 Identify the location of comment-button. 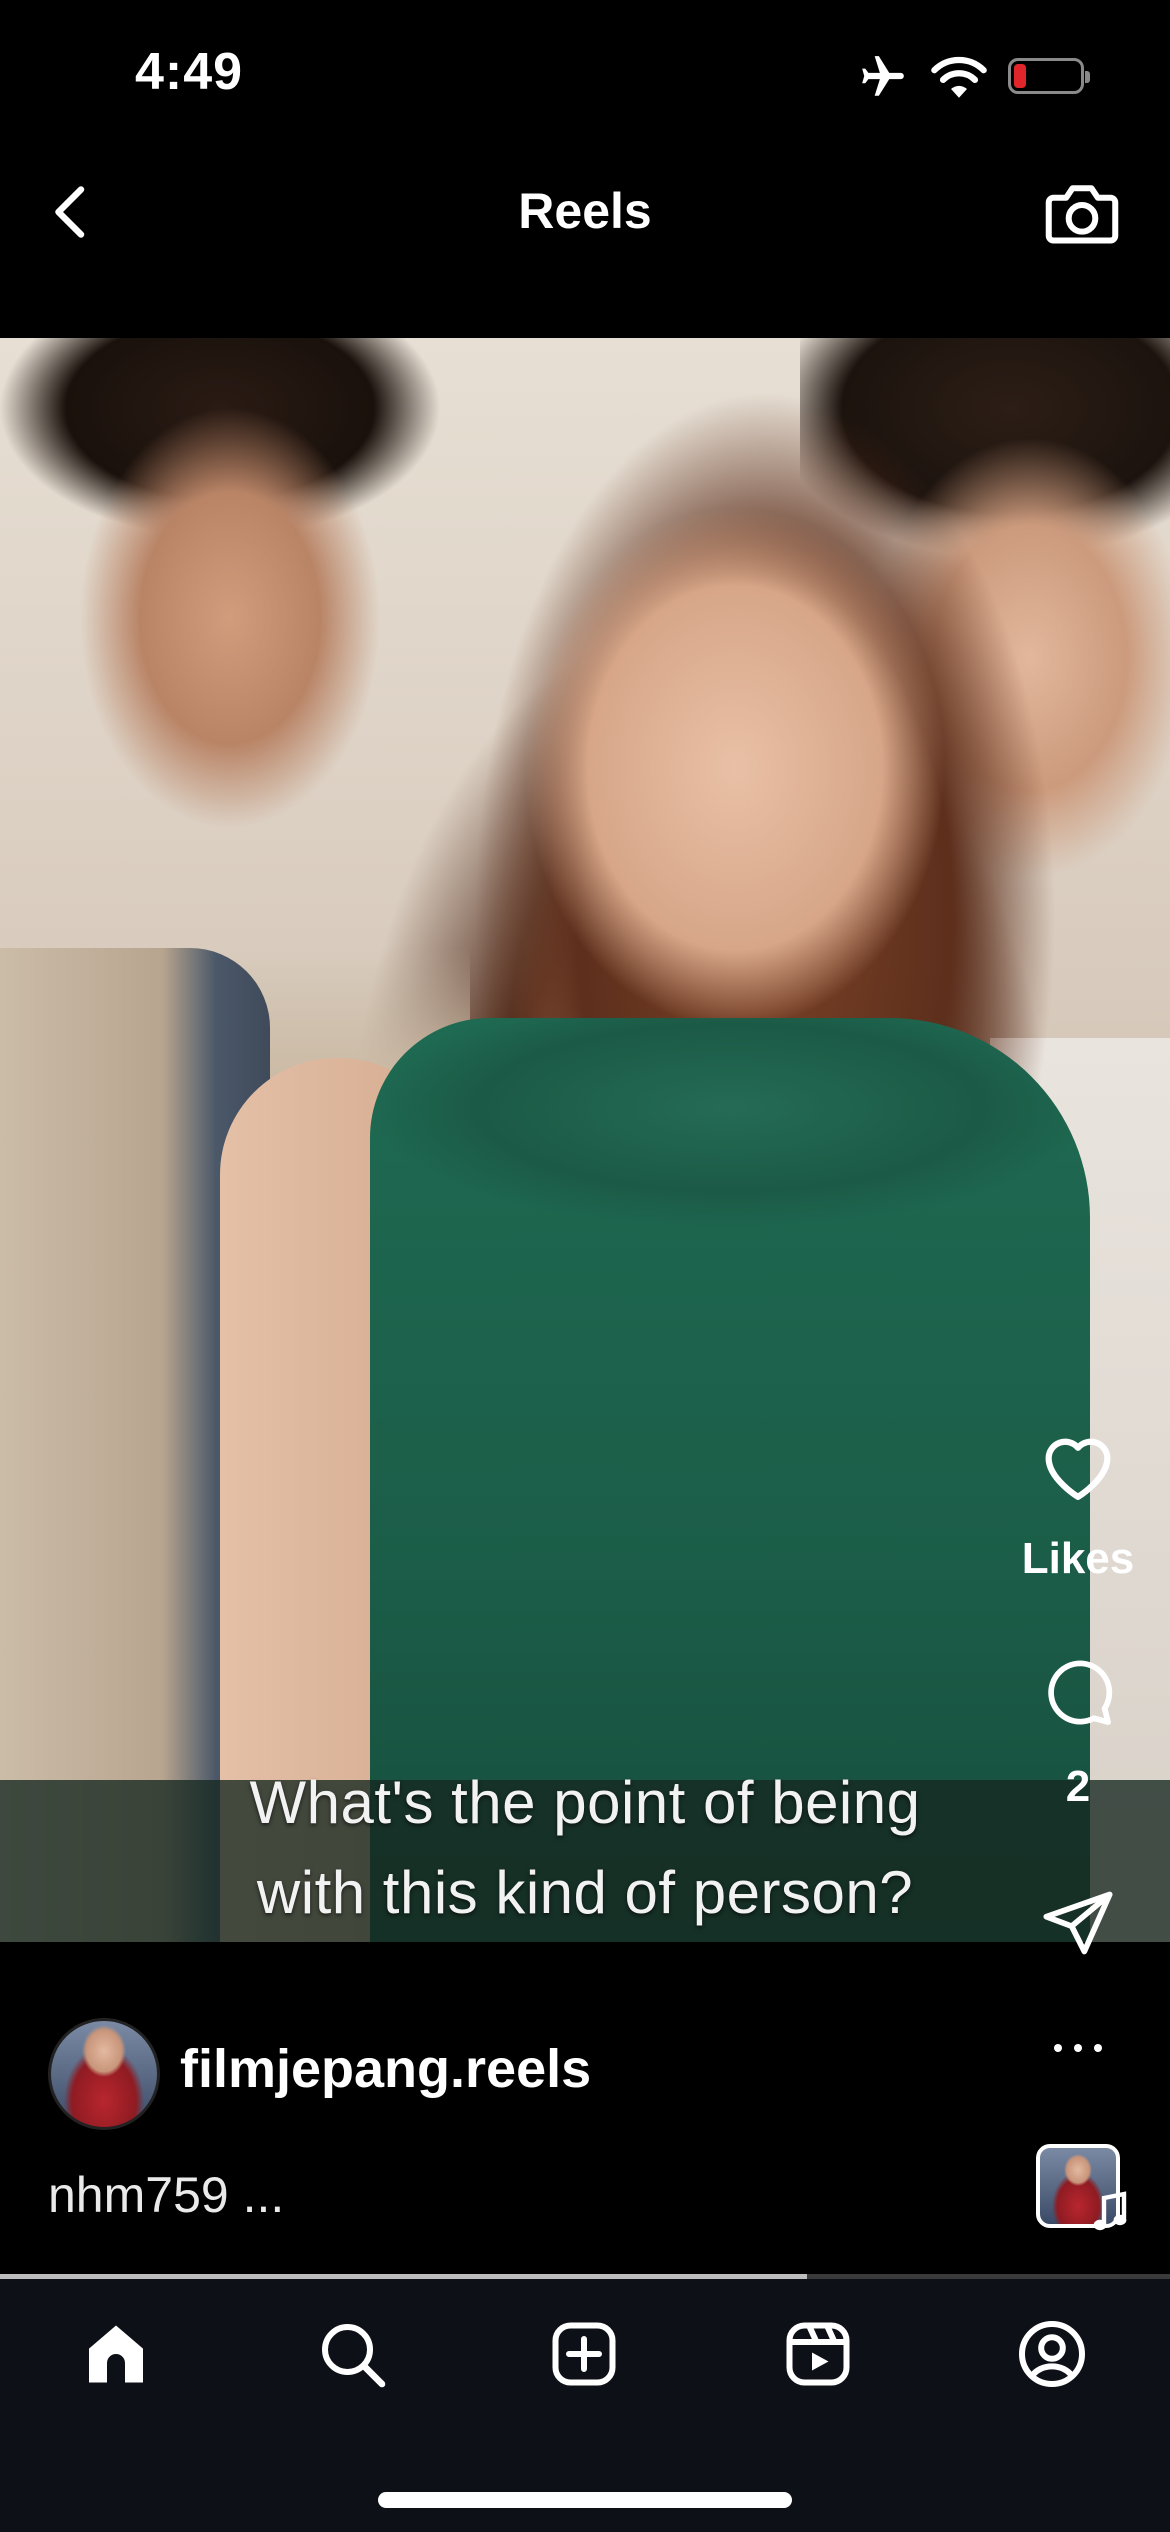
(1078, 1692).